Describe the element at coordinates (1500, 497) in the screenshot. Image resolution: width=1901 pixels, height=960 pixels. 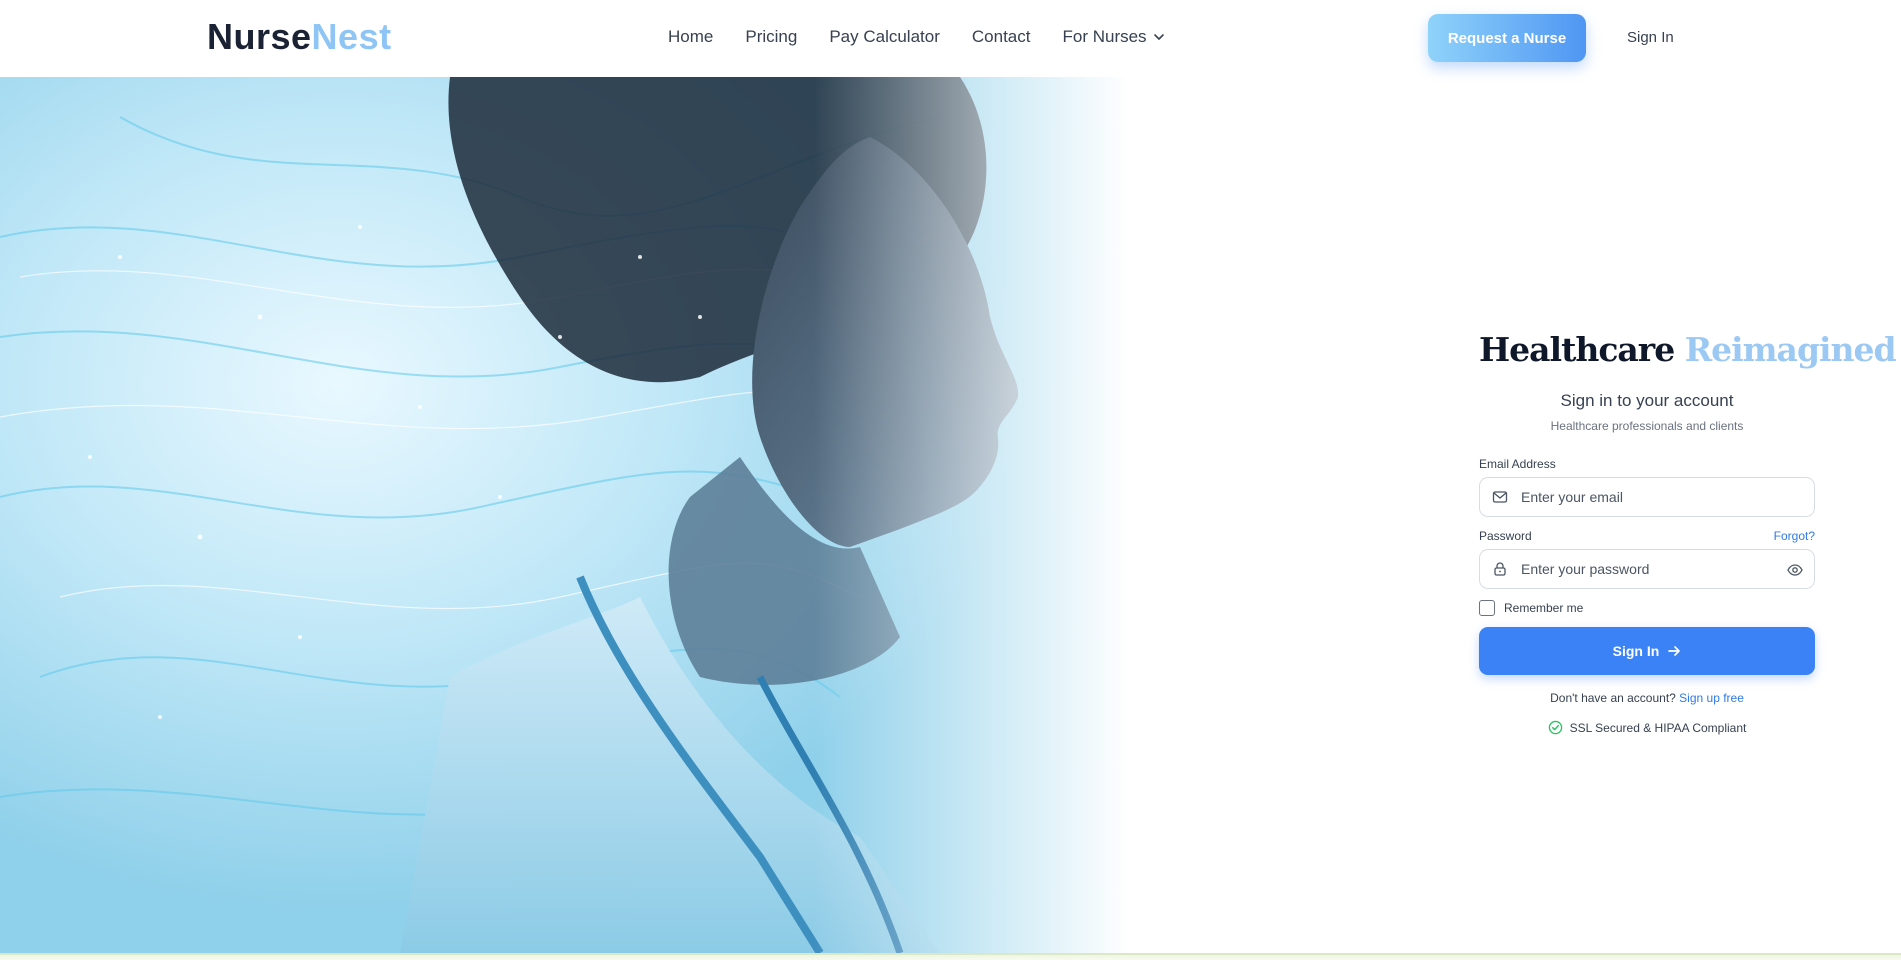
I see `mail-icon` at that location.